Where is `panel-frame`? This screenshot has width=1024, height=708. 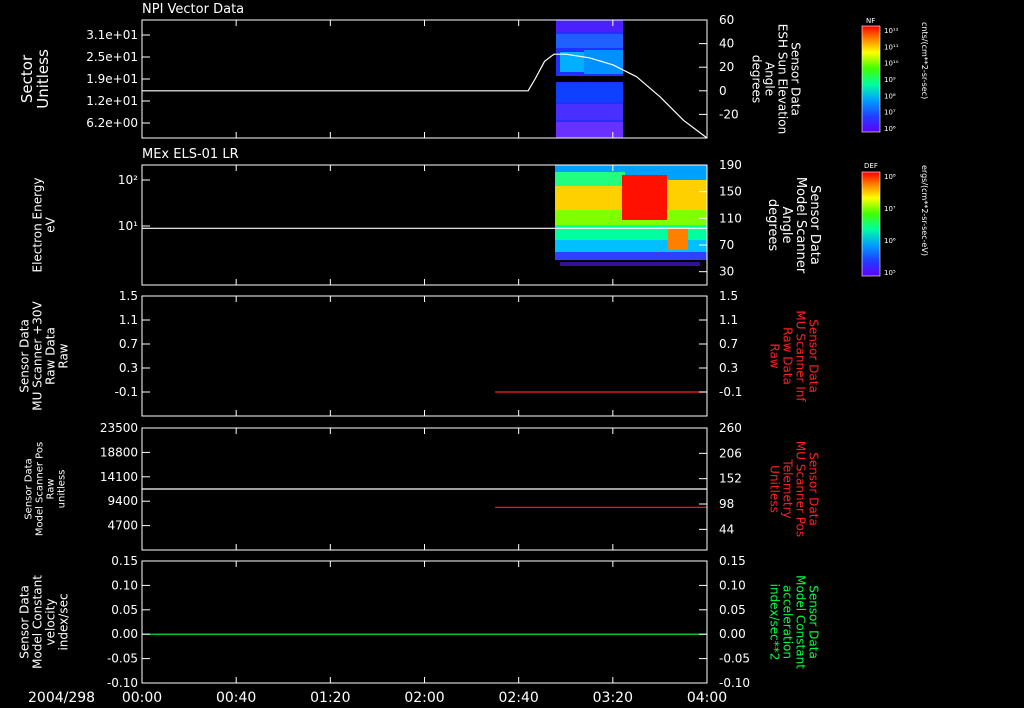 panel-frame is located at coordinates (424, 622).